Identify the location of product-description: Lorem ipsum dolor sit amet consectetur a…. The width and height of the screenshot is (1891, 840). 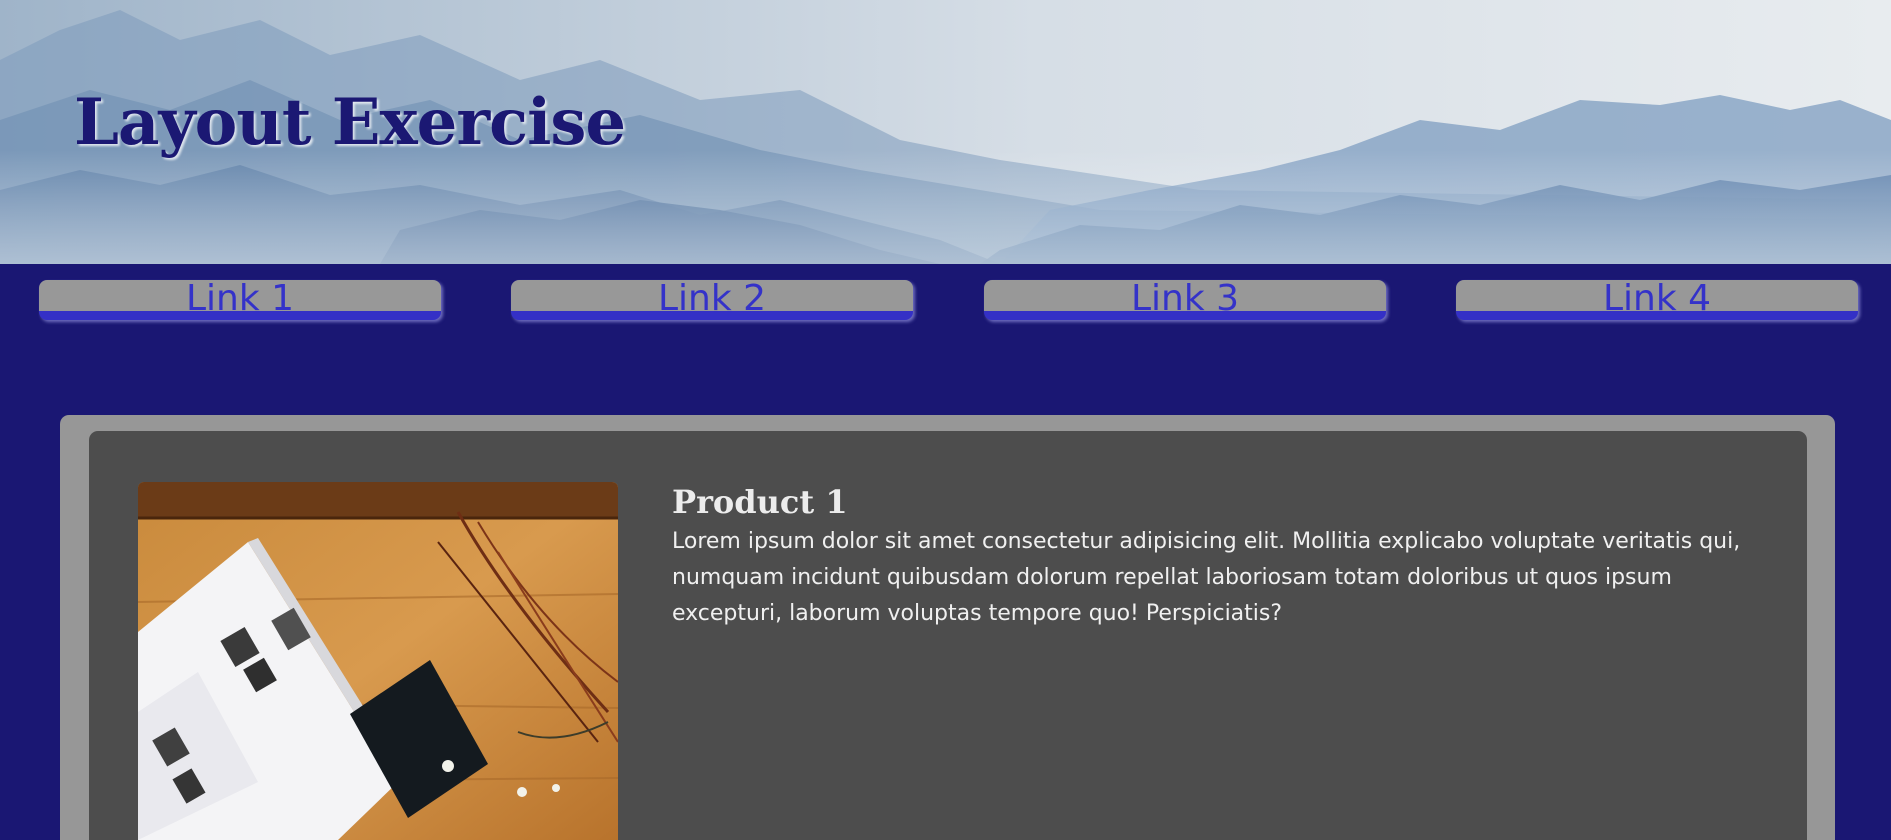
(1206, 577).